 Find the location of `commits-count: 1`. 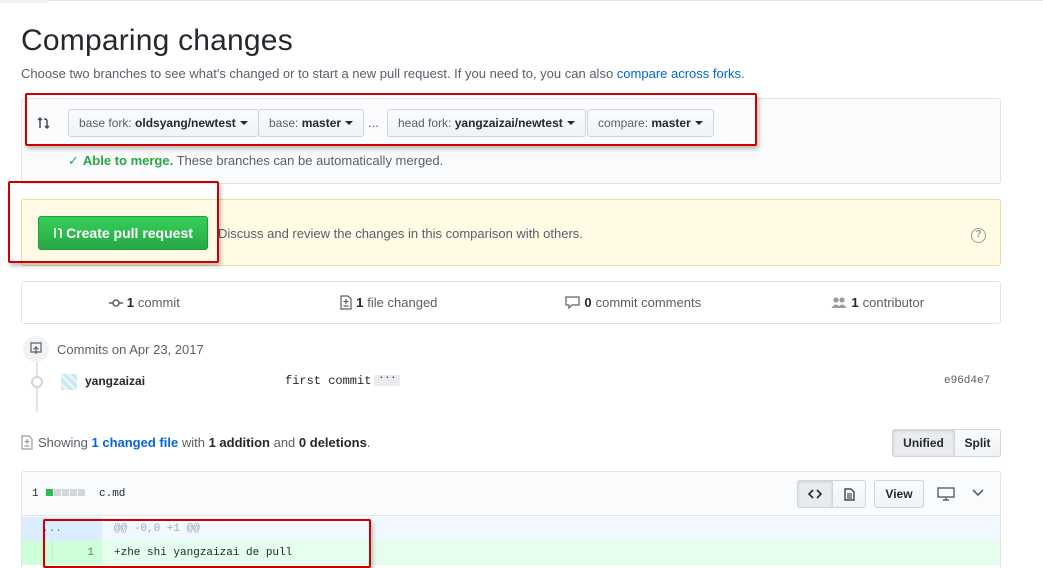

commits-count: 1 is located at coordinates (130, 302).